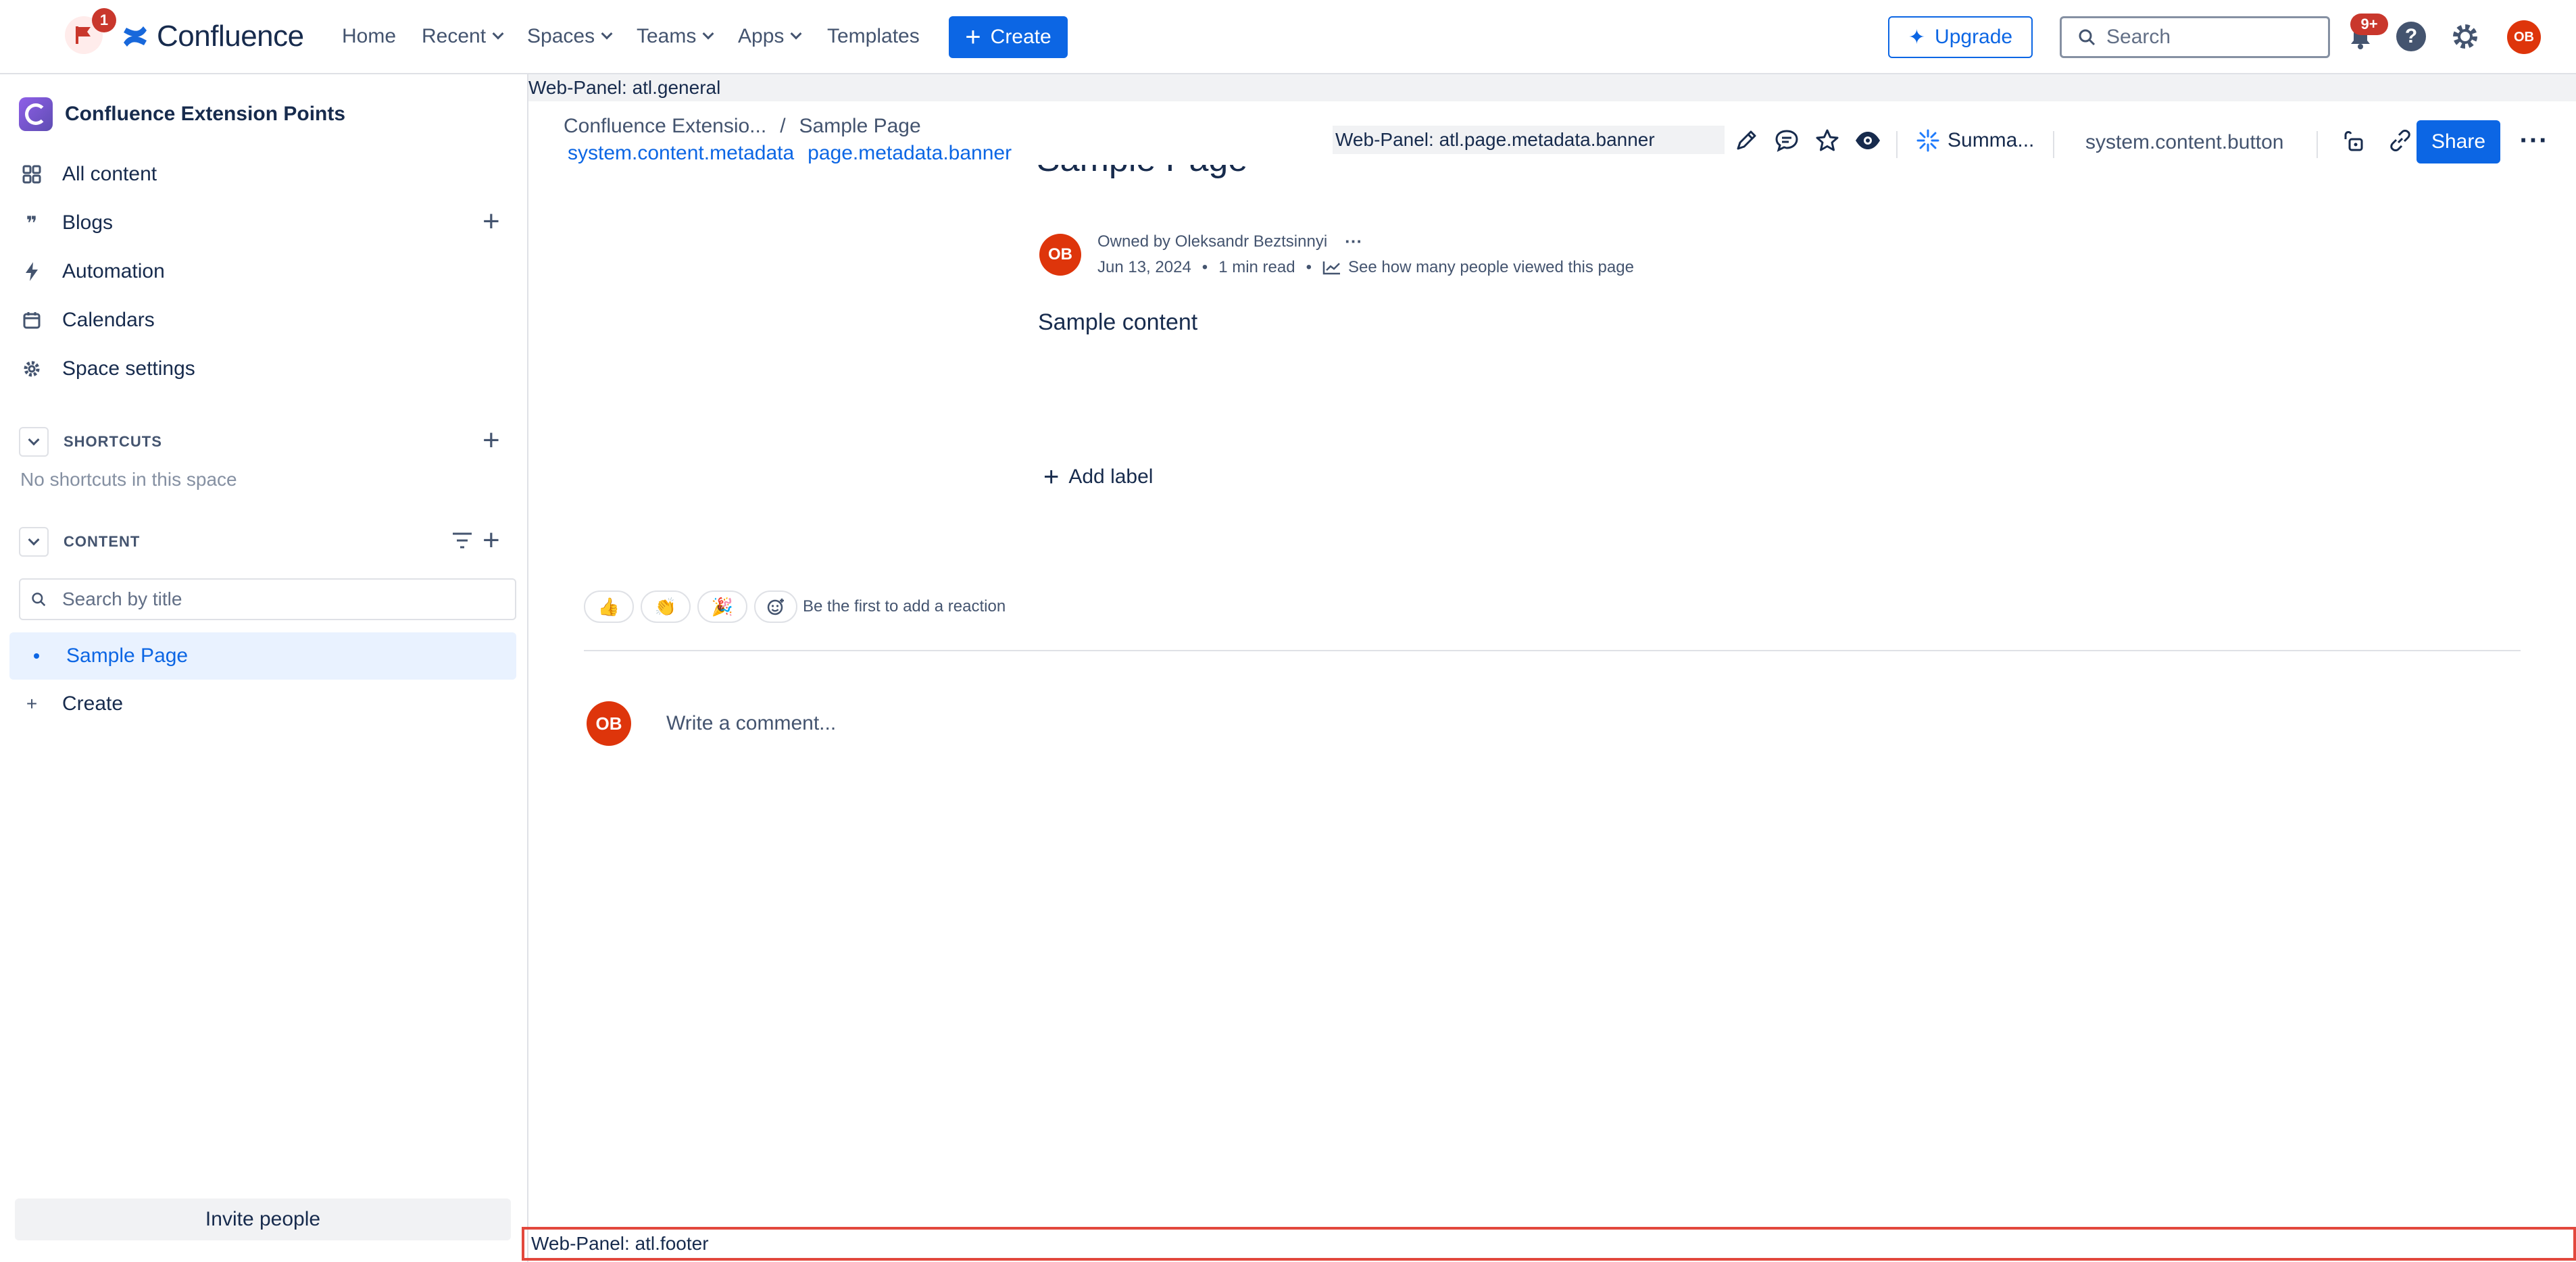 This screenshot has width=2576, height=1262. What do you see at coordinates (1212, 241) in the screenshot?
I see `owned-by-text: Owned by Oleksandr Beztsinnyi` at bounding box center [1212, 241].